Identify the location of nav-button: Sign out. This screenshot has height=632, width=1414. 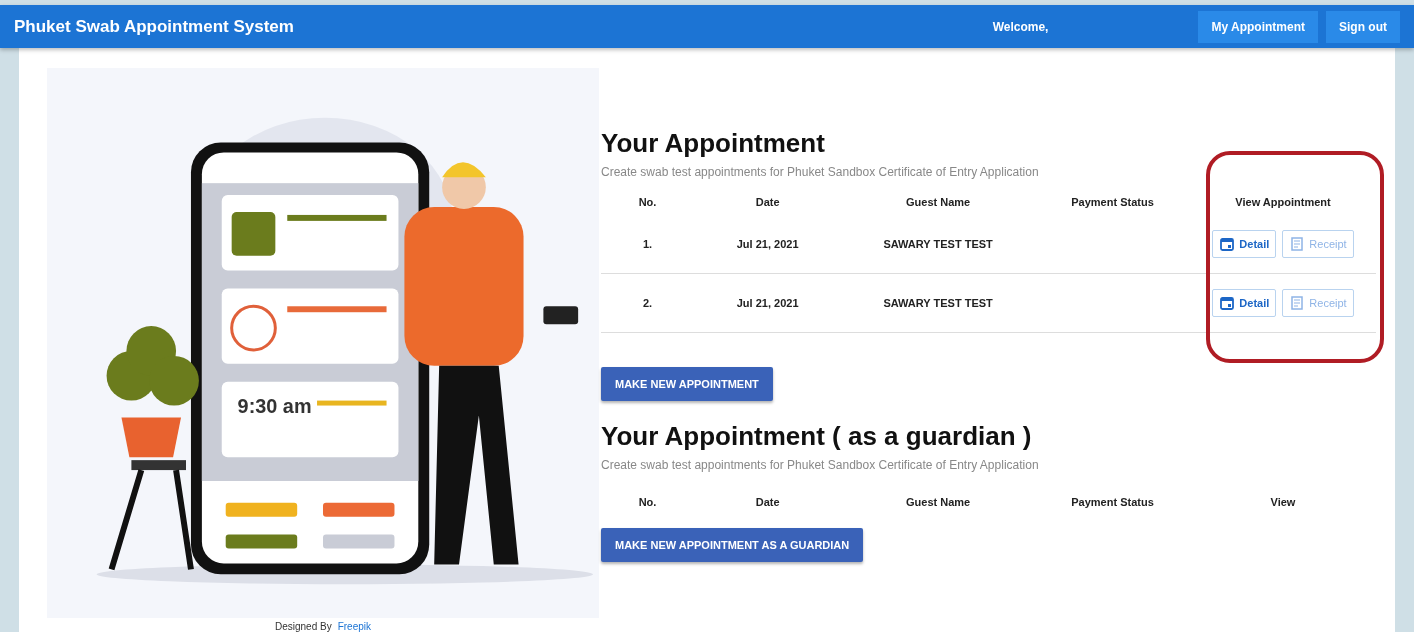
(1363, 26).